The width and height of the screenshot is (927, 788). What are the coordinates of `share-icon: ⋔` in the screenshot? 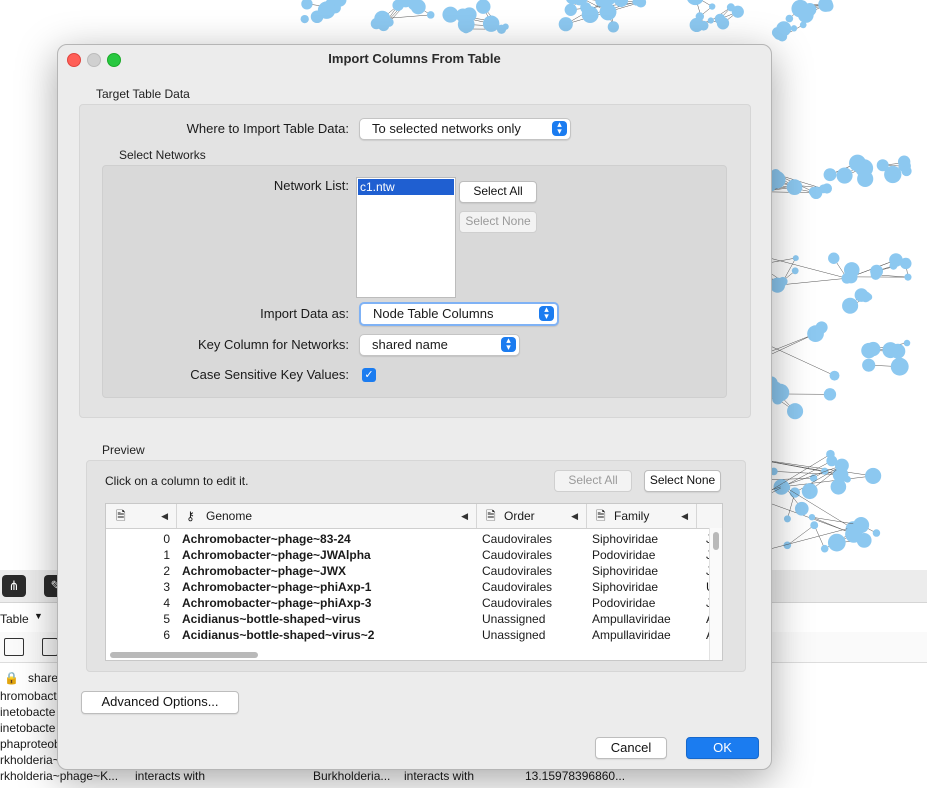 It's located at (14, 586).